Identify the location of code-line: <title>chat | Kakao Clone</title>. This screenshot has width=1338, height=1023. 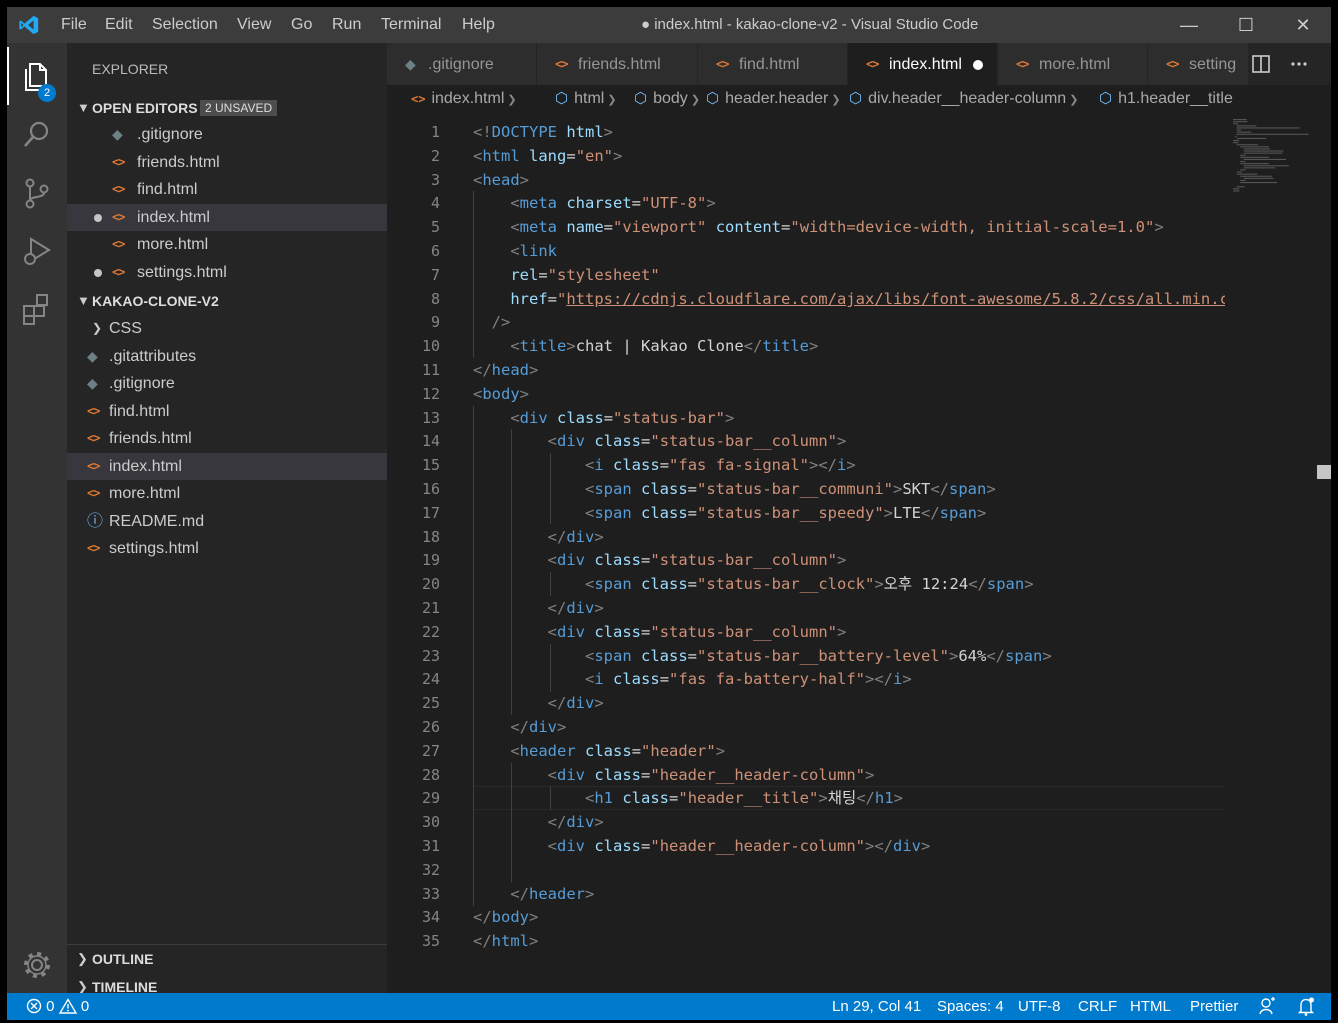
(849, 346).